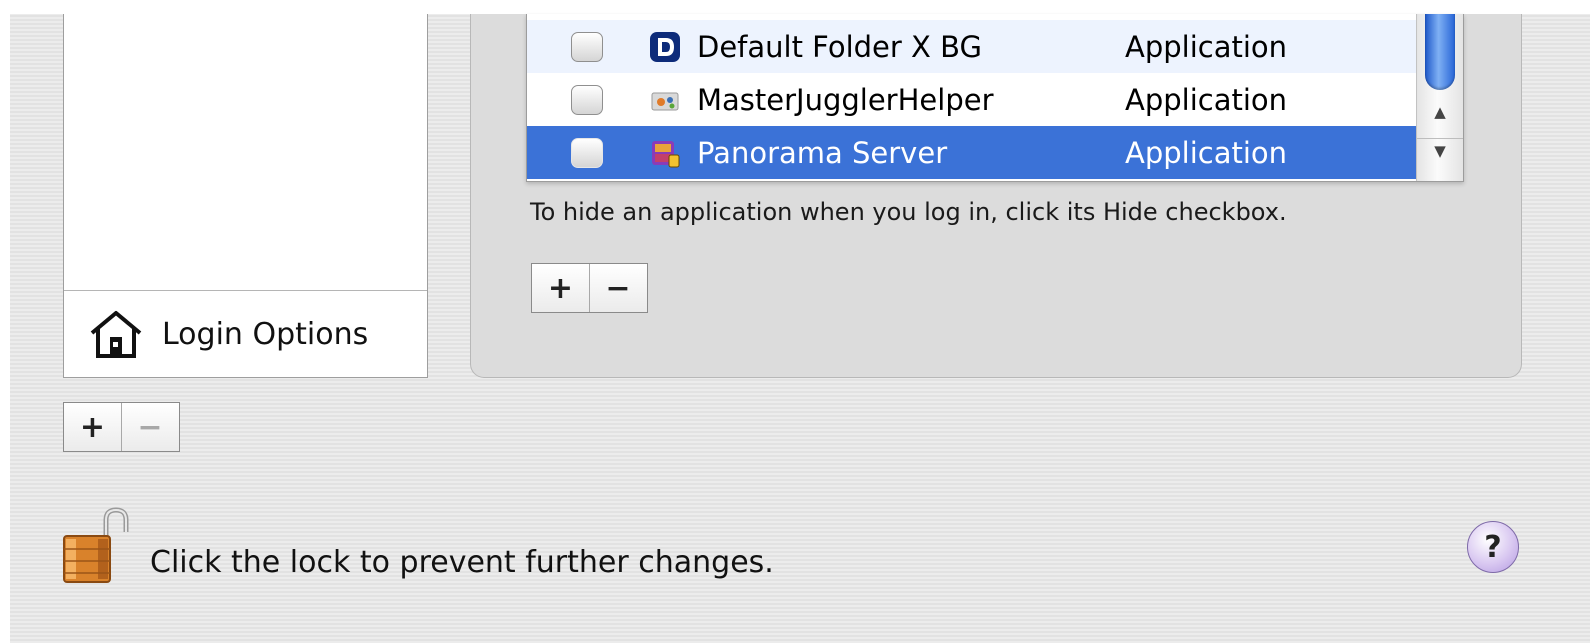 This screenshot has height=643, width=1590. What do you see at coordinates (92, 427) in the screenshot?
I see `add-user-button: +` at bounding box center [92, 427].